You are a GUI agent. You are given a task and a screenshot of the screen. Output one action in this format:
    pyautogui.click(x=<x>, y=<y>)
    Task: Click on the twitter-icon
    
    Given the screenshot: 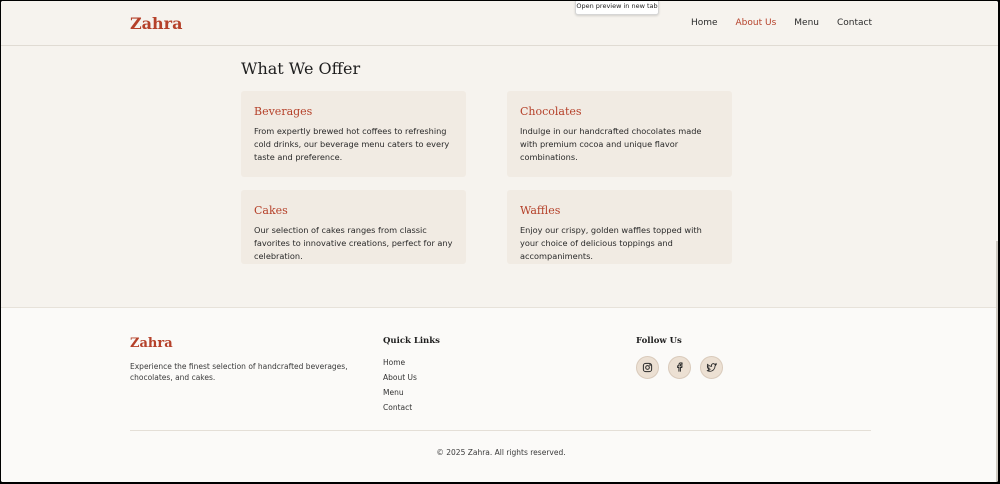 What is the action you would take?
    pyautogui.click(x=711, y=367)
    